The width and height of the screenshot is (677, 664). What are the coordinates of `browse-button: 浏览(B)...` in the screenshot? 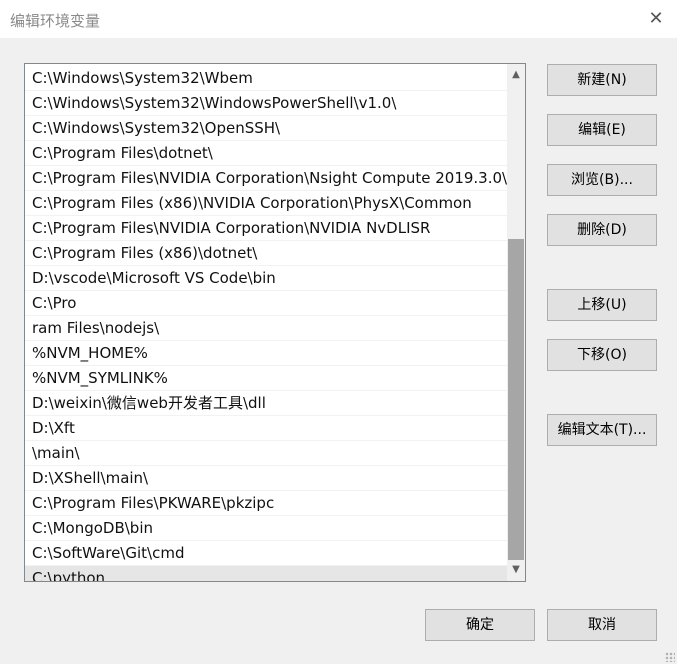 It's located at (602, 180).